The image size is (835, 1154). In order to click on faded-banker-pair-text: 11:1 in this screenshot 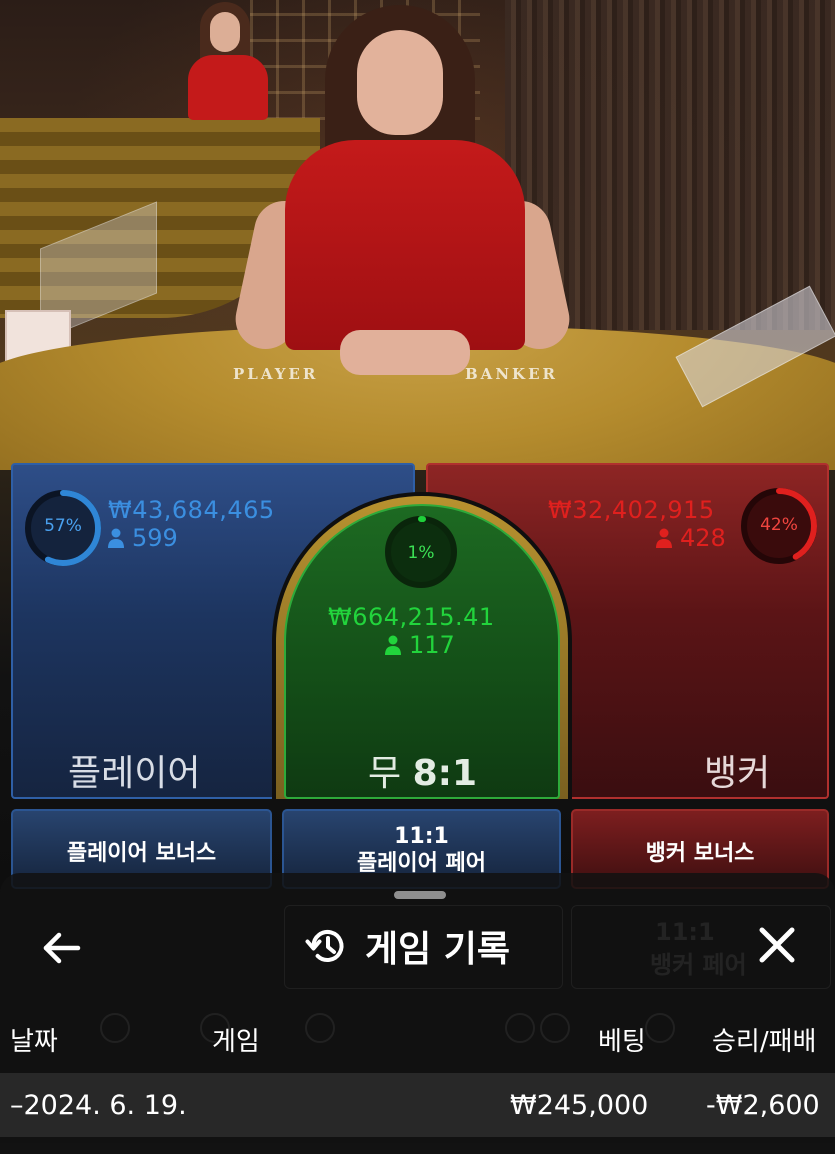, I will do `click(685, 932)`.